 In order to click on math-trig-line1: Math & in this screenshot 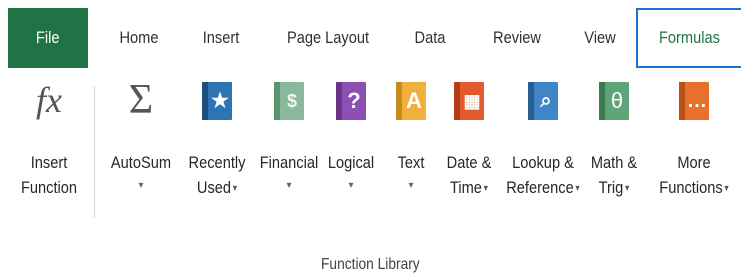, I will do `click(614, 162)`.